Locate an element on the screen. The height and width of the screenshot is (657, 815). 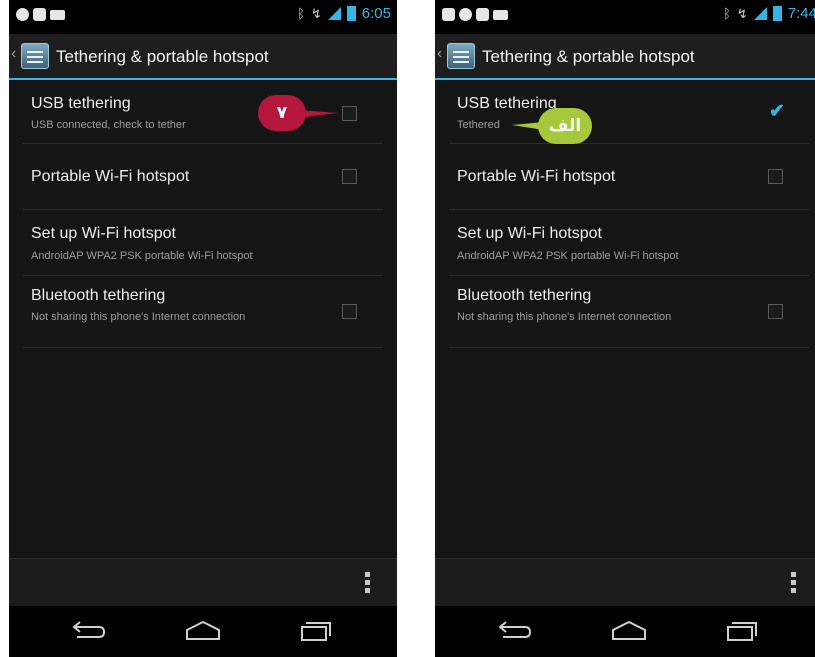
usb-tethering-checkbox: ✔ is located at coordinates (776, 111).